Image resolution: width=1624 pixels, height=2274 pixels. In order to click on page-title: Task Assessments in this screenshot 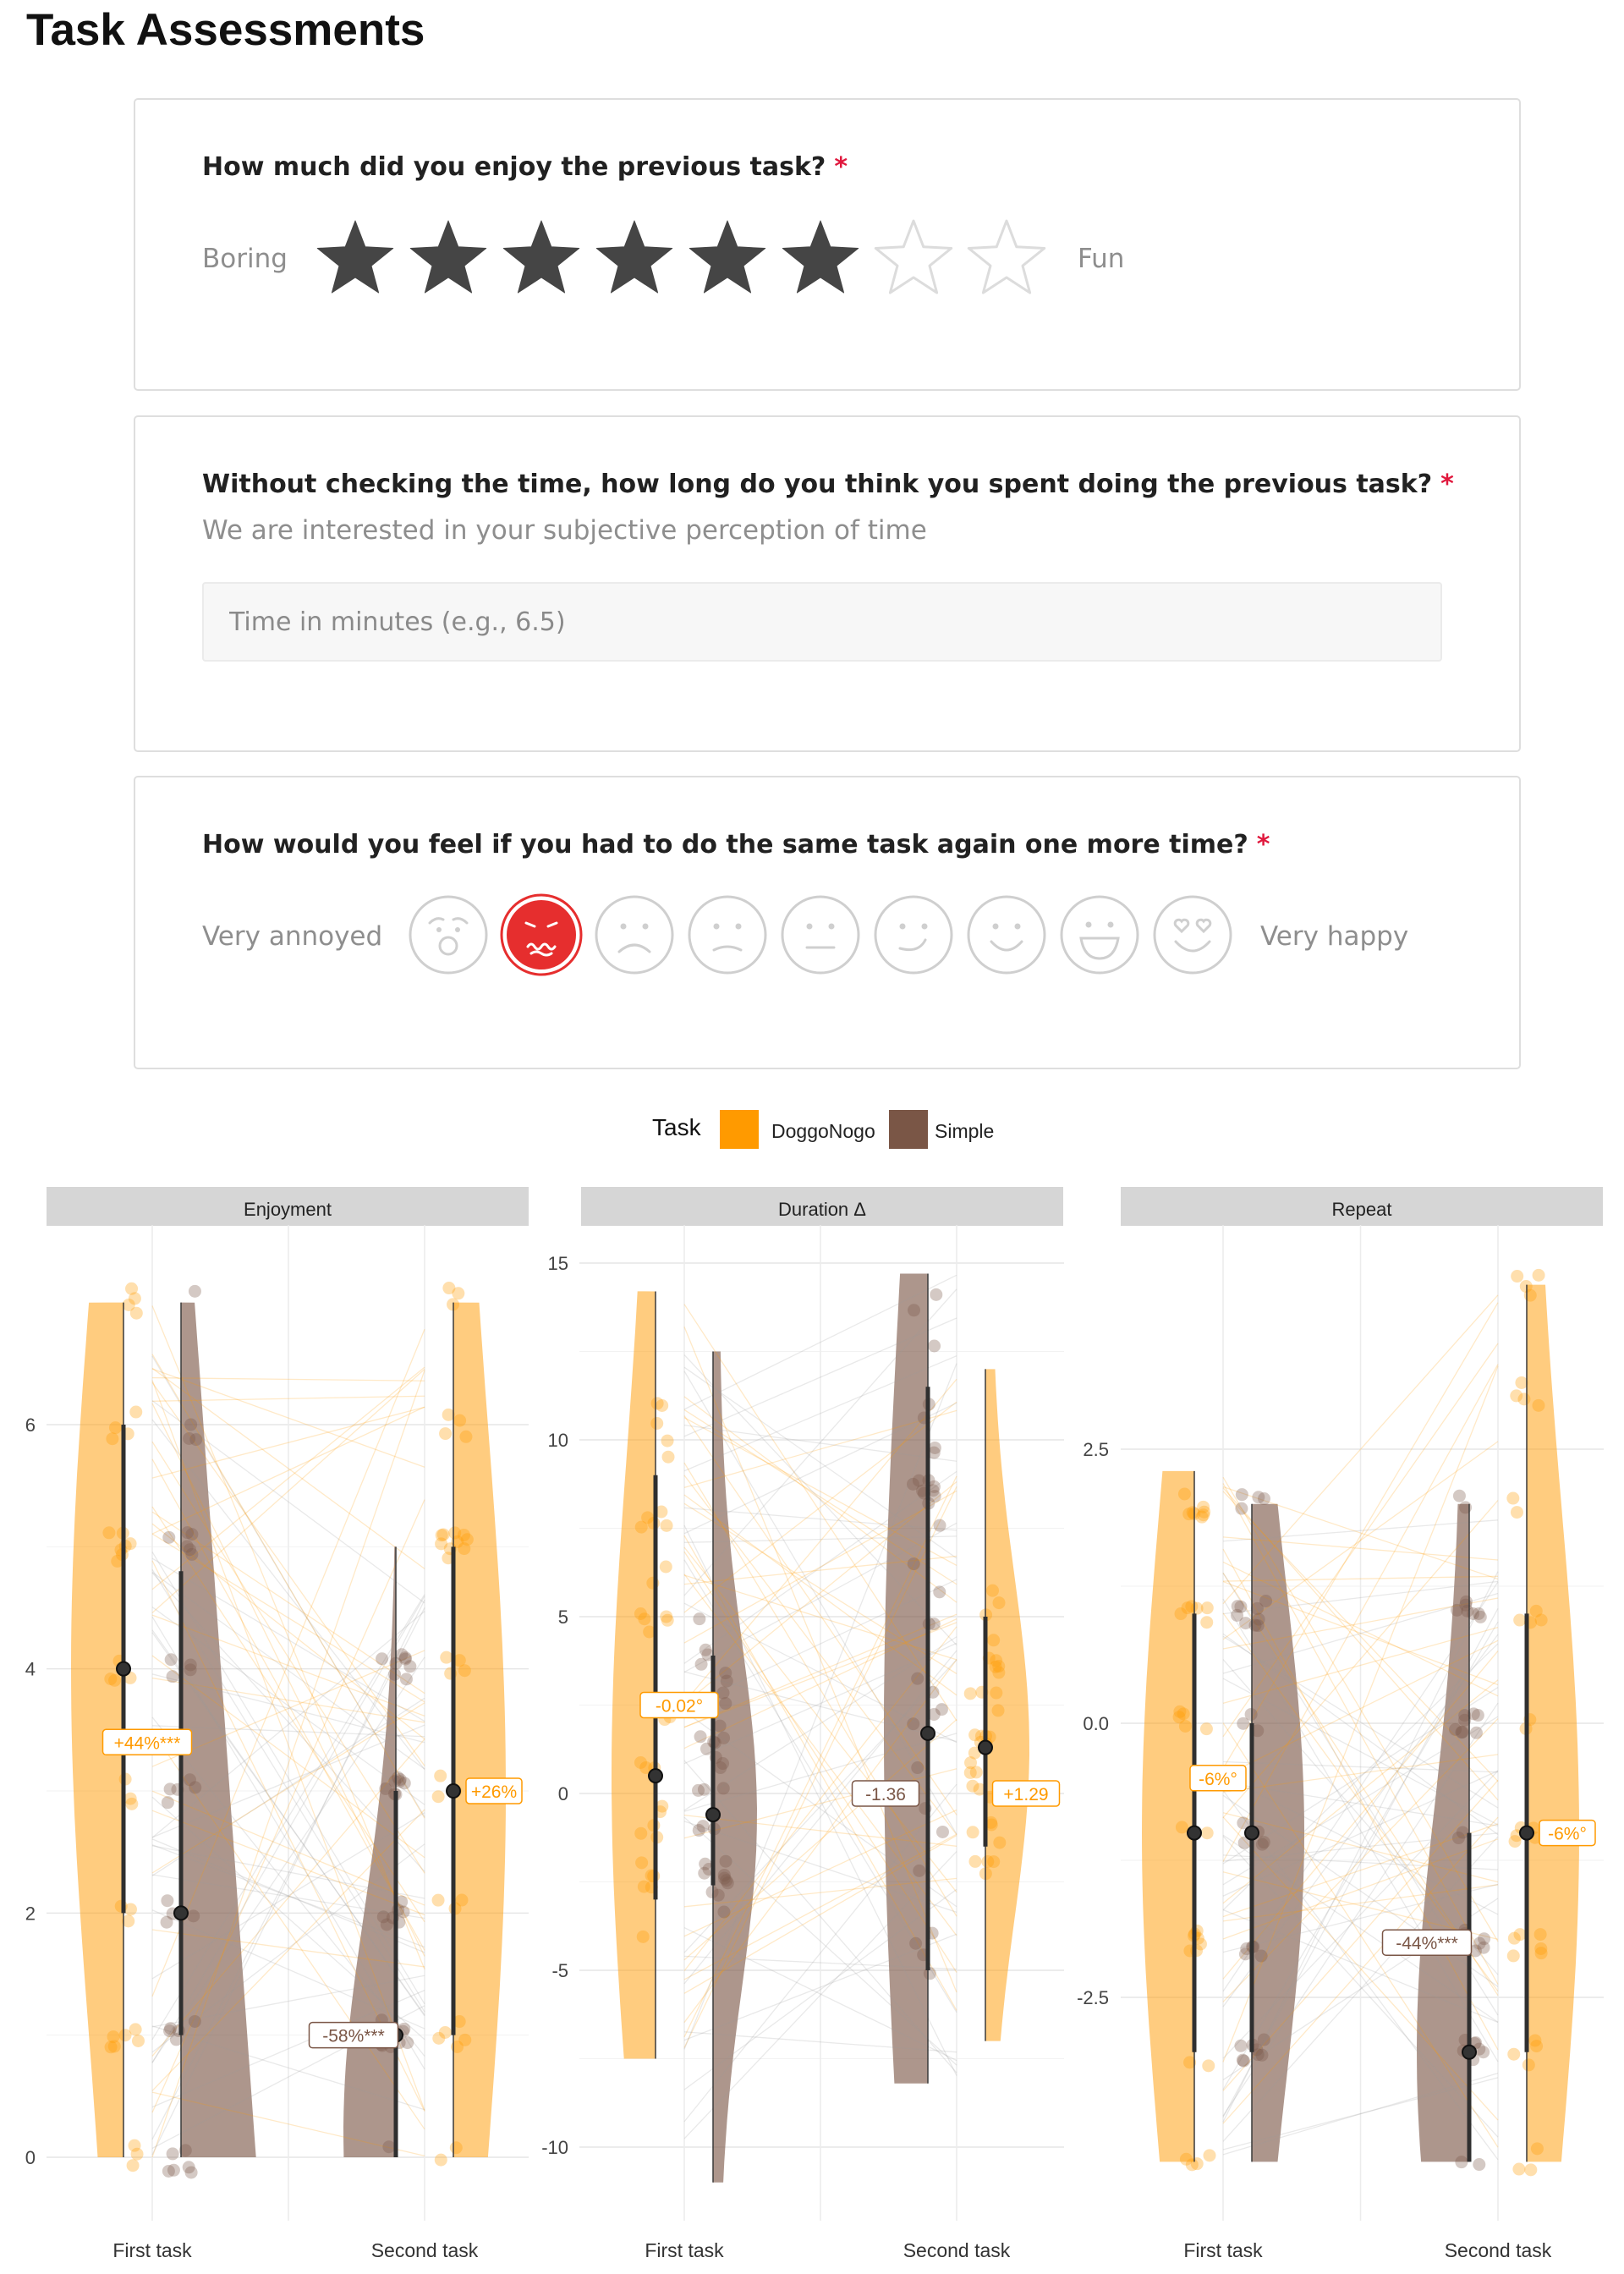, I will do `click(225, 30)`.